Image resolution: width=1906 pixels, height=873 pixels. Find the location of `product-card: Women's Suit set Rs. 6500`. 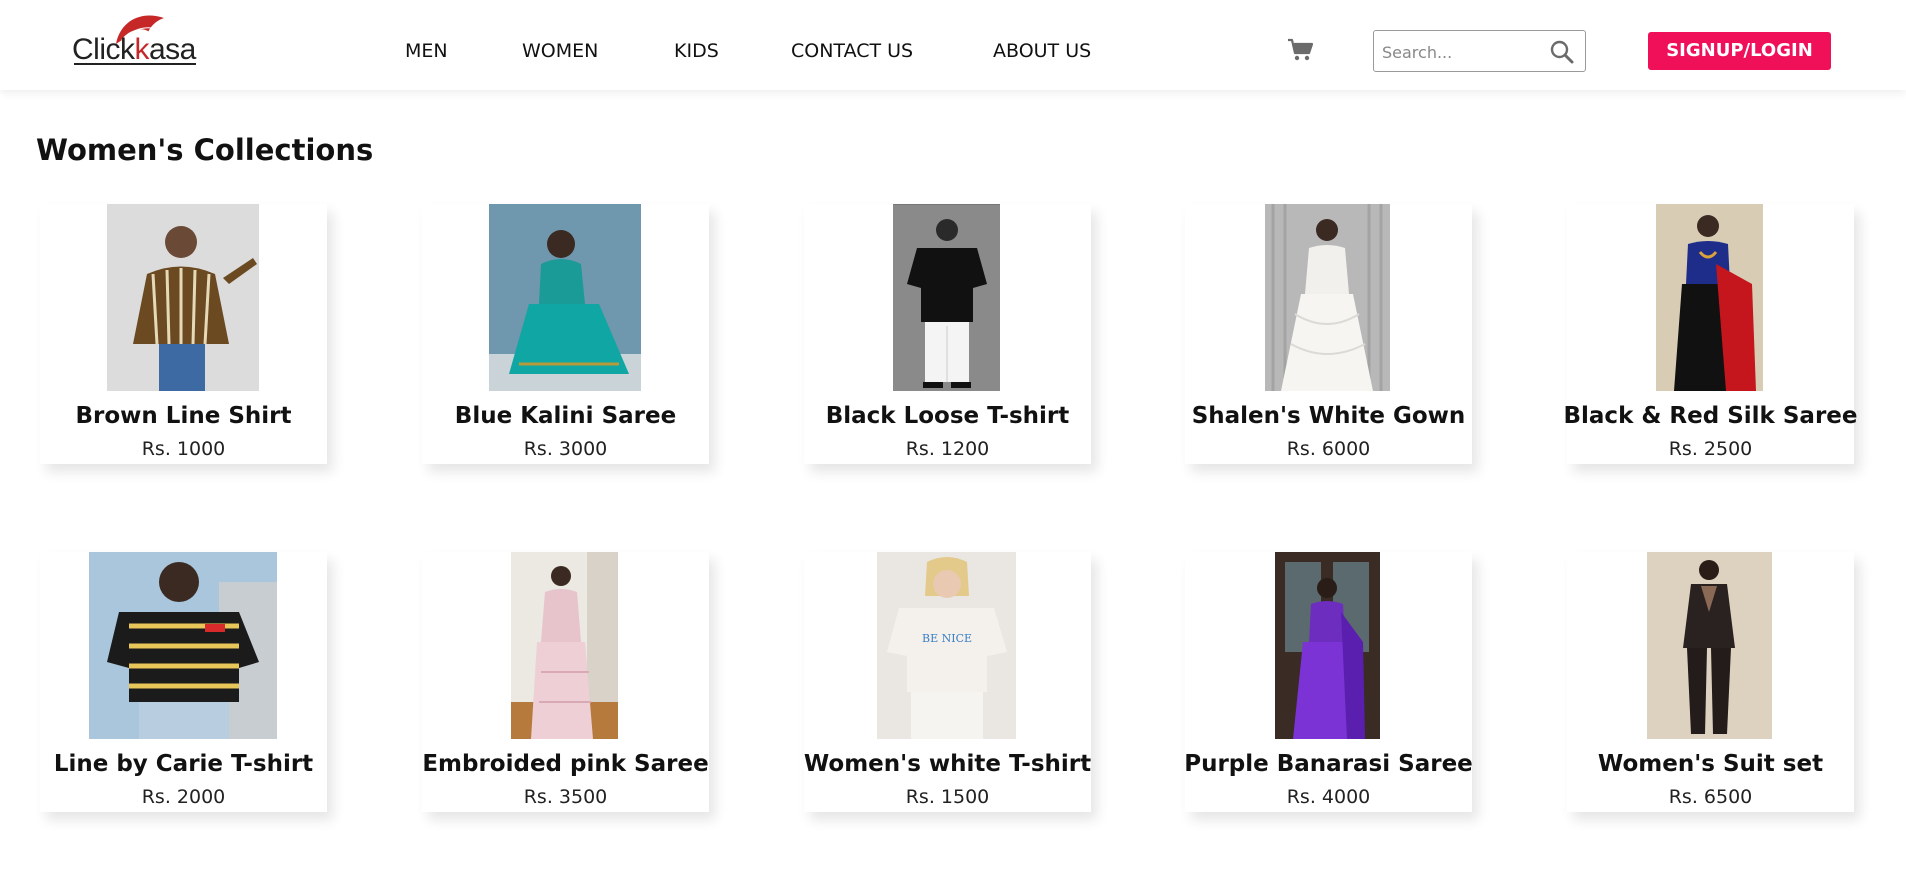

product-card: Women's Suit set Rs. 6500 is located at coordinates (1710, 682).